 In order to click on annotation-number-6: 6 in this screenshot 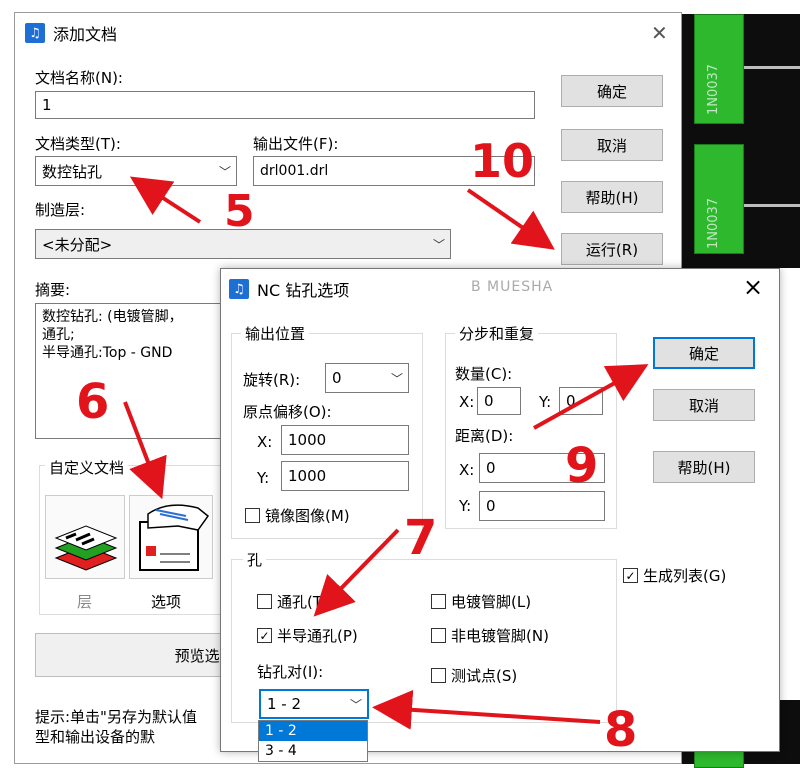, I will do `click(93, 402)`.